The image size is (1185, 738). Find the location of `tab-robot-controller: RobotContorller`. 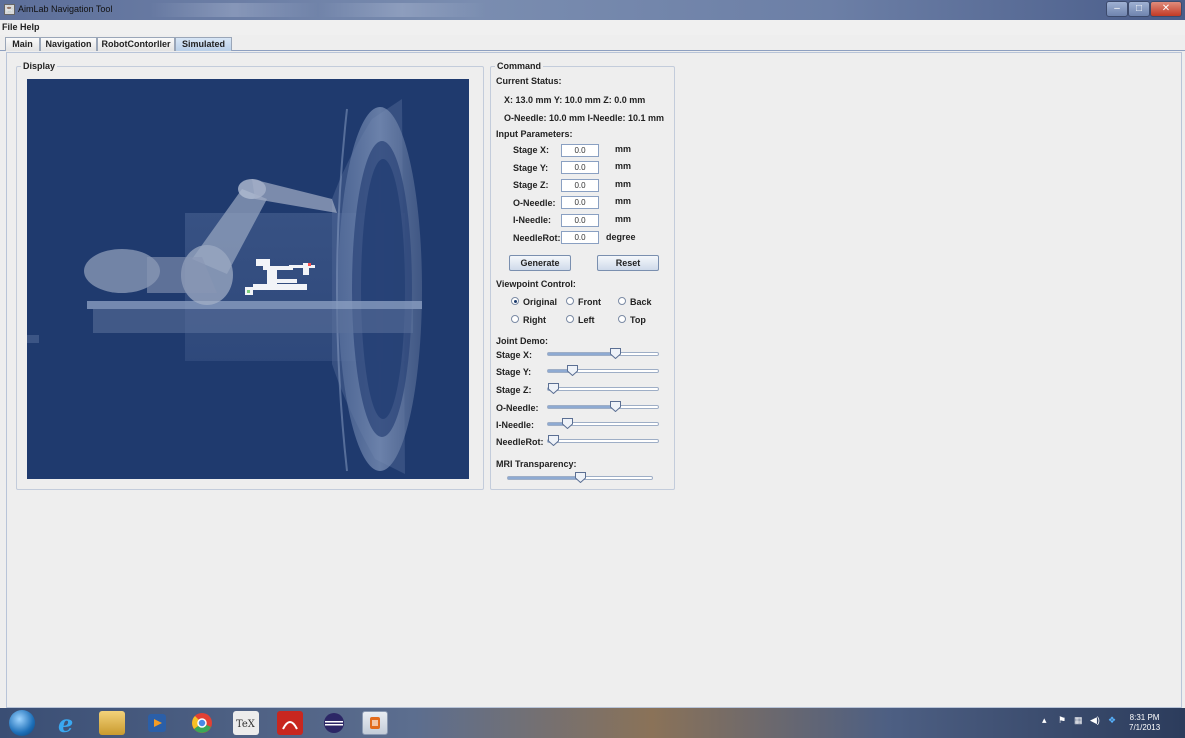

tab-robot-controller: RobotContorller is located at coordinates (136, 44).